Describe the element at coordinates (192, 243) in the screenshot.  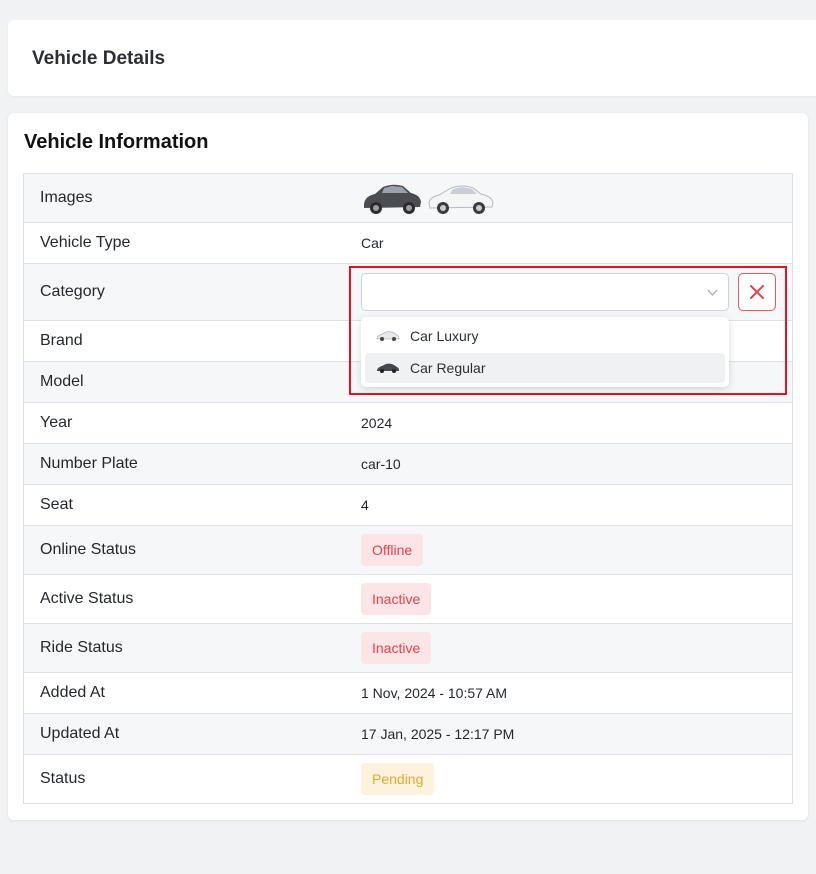
I see `row-label: Vehicle Type` at that location.